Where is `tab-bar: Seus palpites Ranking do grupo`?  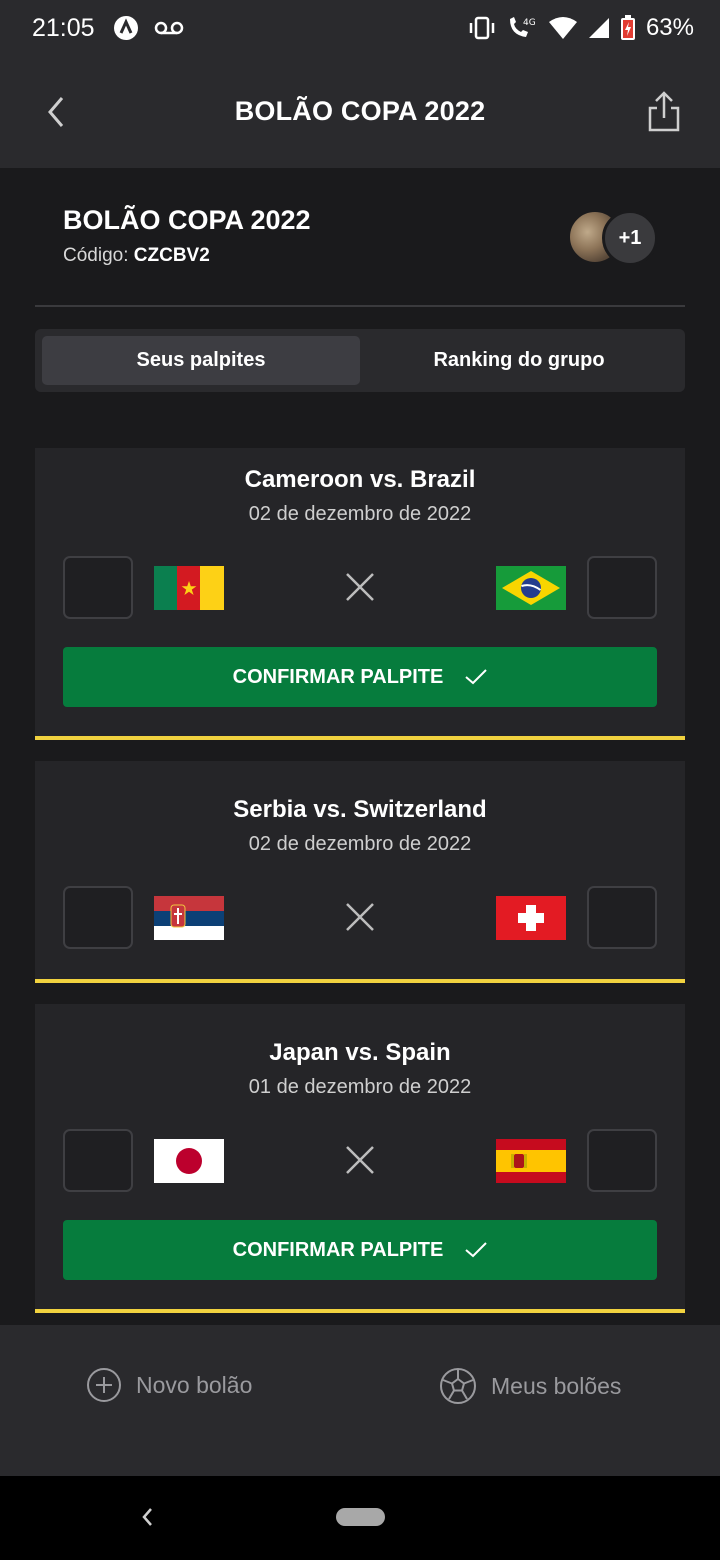 tab-bar: Seus palpites Ranking do grupo is located at coordinates (360, 360).